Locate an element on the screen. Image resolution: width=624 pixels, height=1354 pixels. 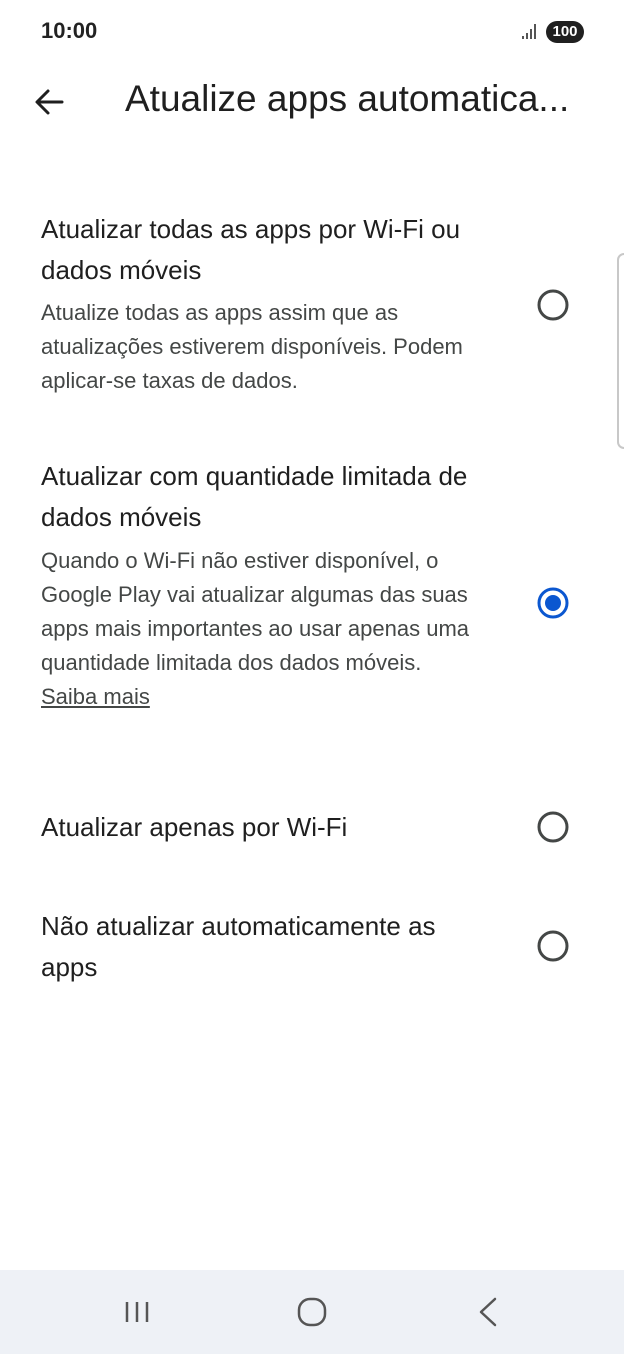
nav-back-button is located at coordinates (488, 1312).